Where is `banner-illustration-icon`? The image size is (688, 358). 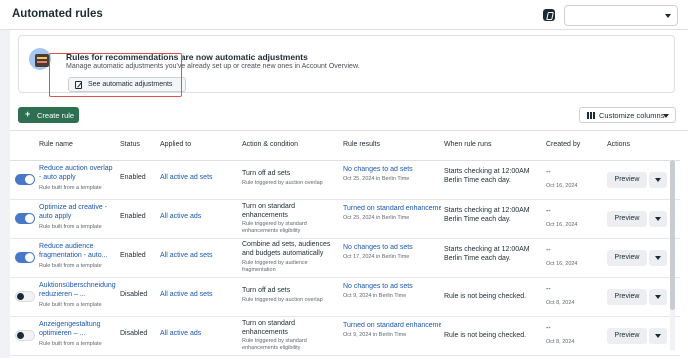
banner-illustration-icon is located at coordinates (40, 59).